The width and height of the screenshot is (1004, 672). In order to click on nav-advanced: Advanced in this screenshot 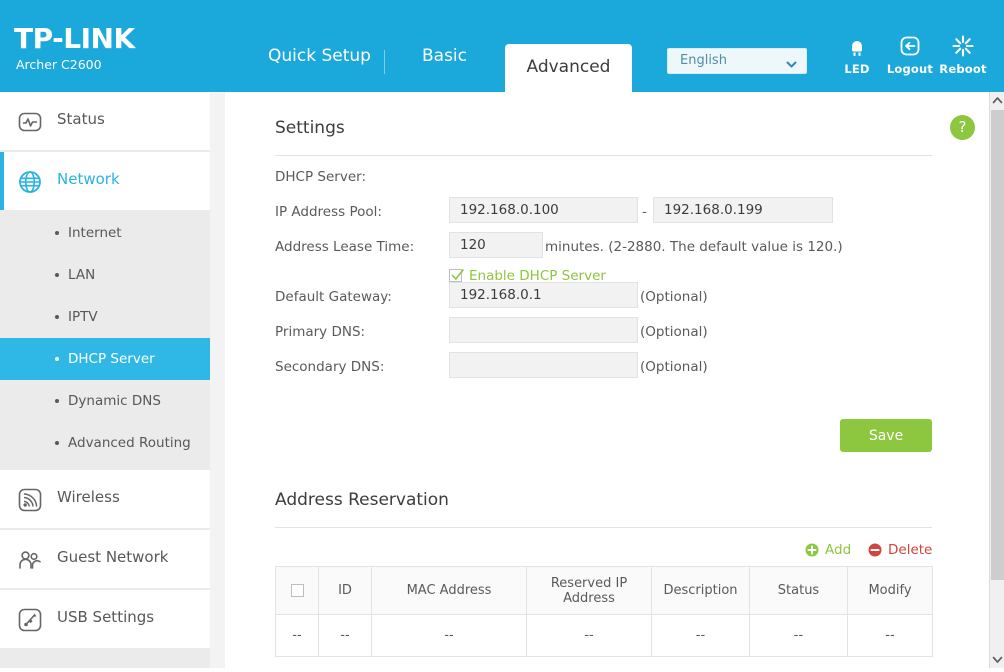, I will do `click(568, 68)`.